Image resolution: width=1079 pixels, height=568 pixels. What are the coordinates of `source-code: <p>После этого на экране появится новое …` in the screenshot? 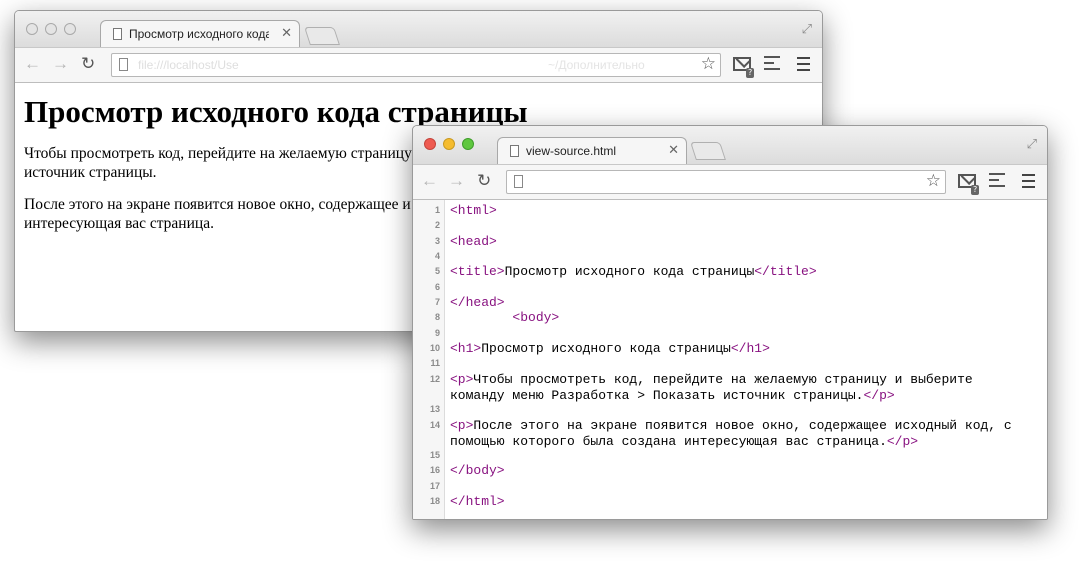 It's located at (731, 433).